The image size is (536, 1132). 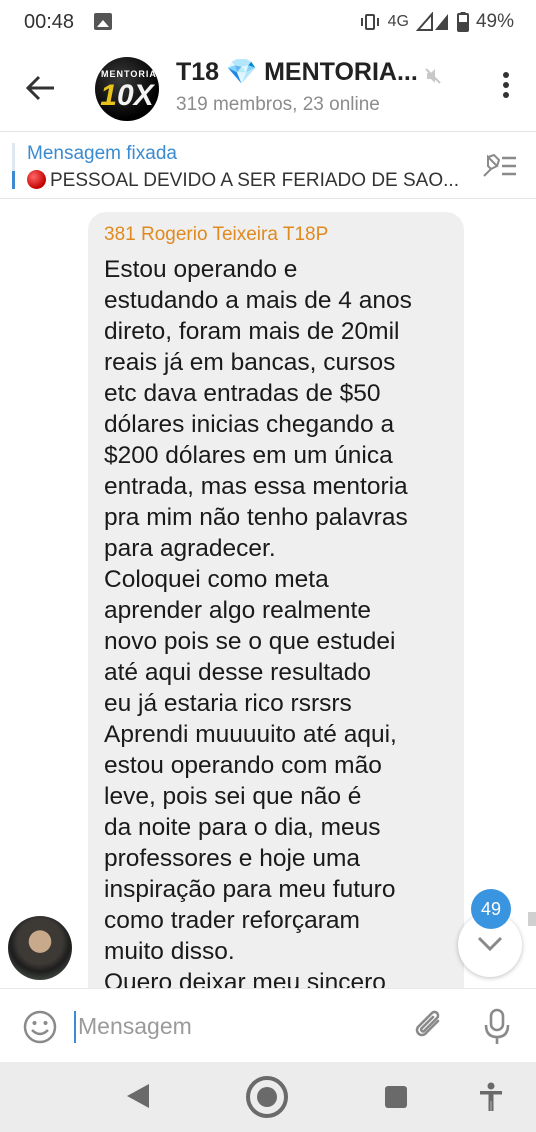 I want to click on status-indicators: 4G 49%, so click(x=436, y=22).